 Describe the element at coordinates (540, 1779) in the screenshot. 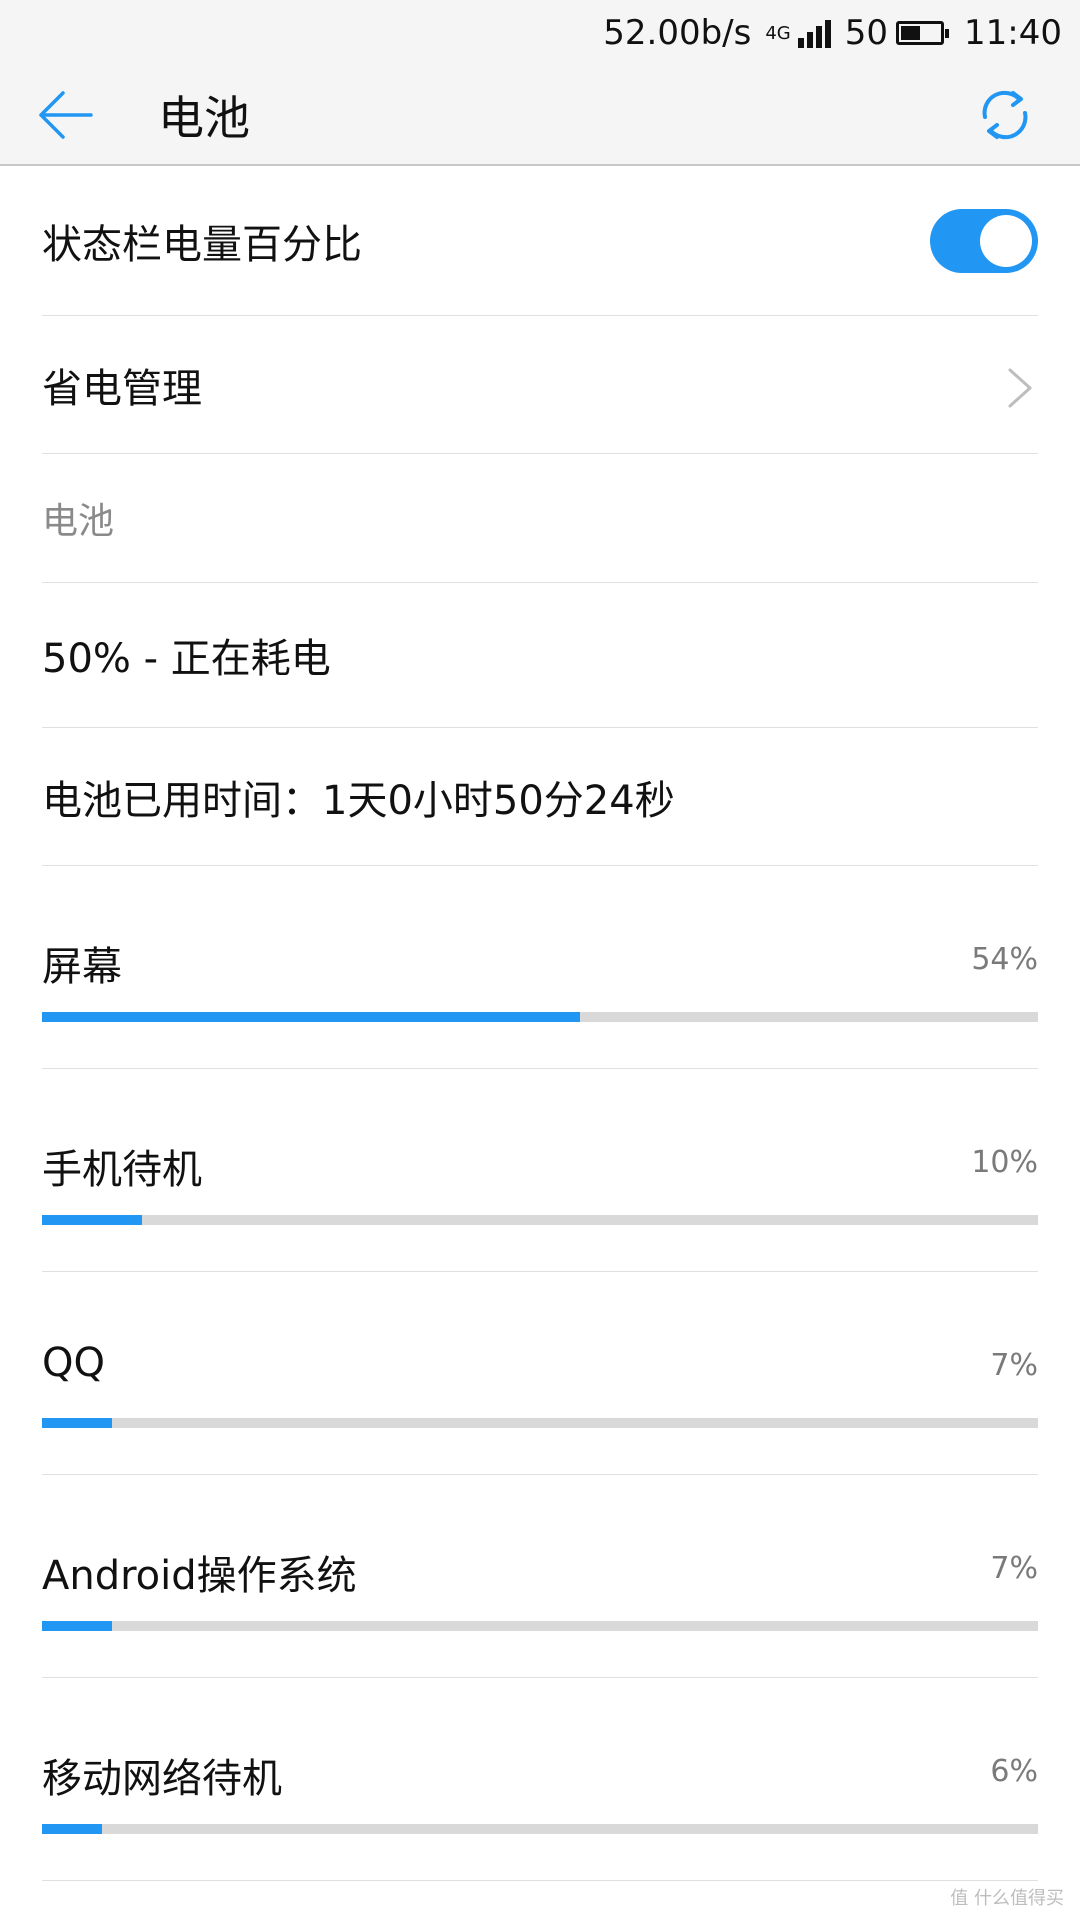

I see `usage-item: 移动网络待机 6%` at that location.